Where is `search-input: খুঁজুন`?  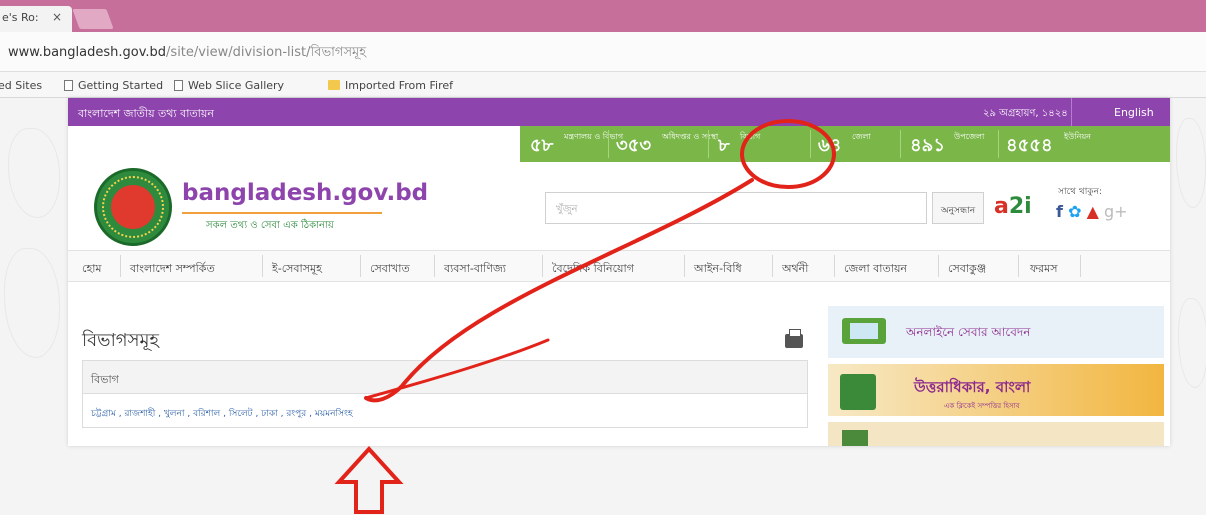
search-input: খুঁজুন is located at coordinates (736, 208).